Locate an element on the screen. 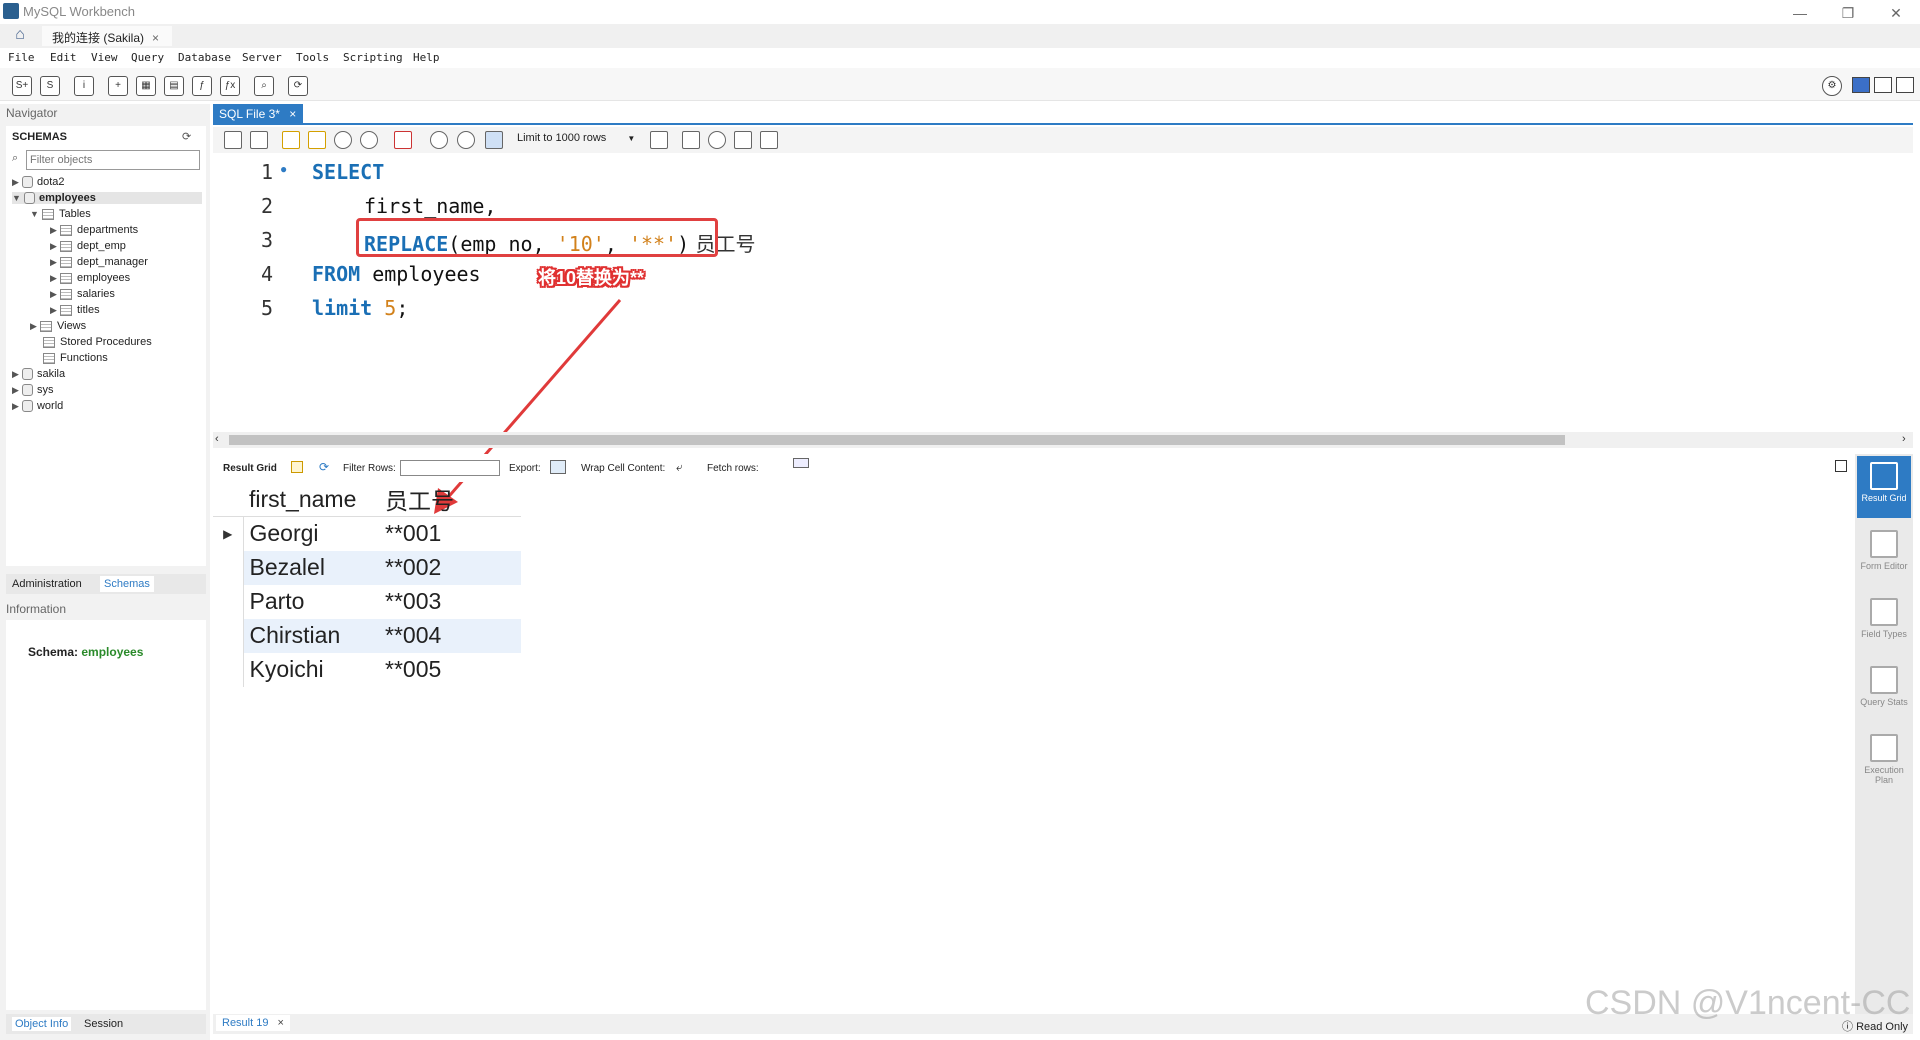 This screenshot has width=1920, height=1040. save-icon is located at coordinates (259, 140).